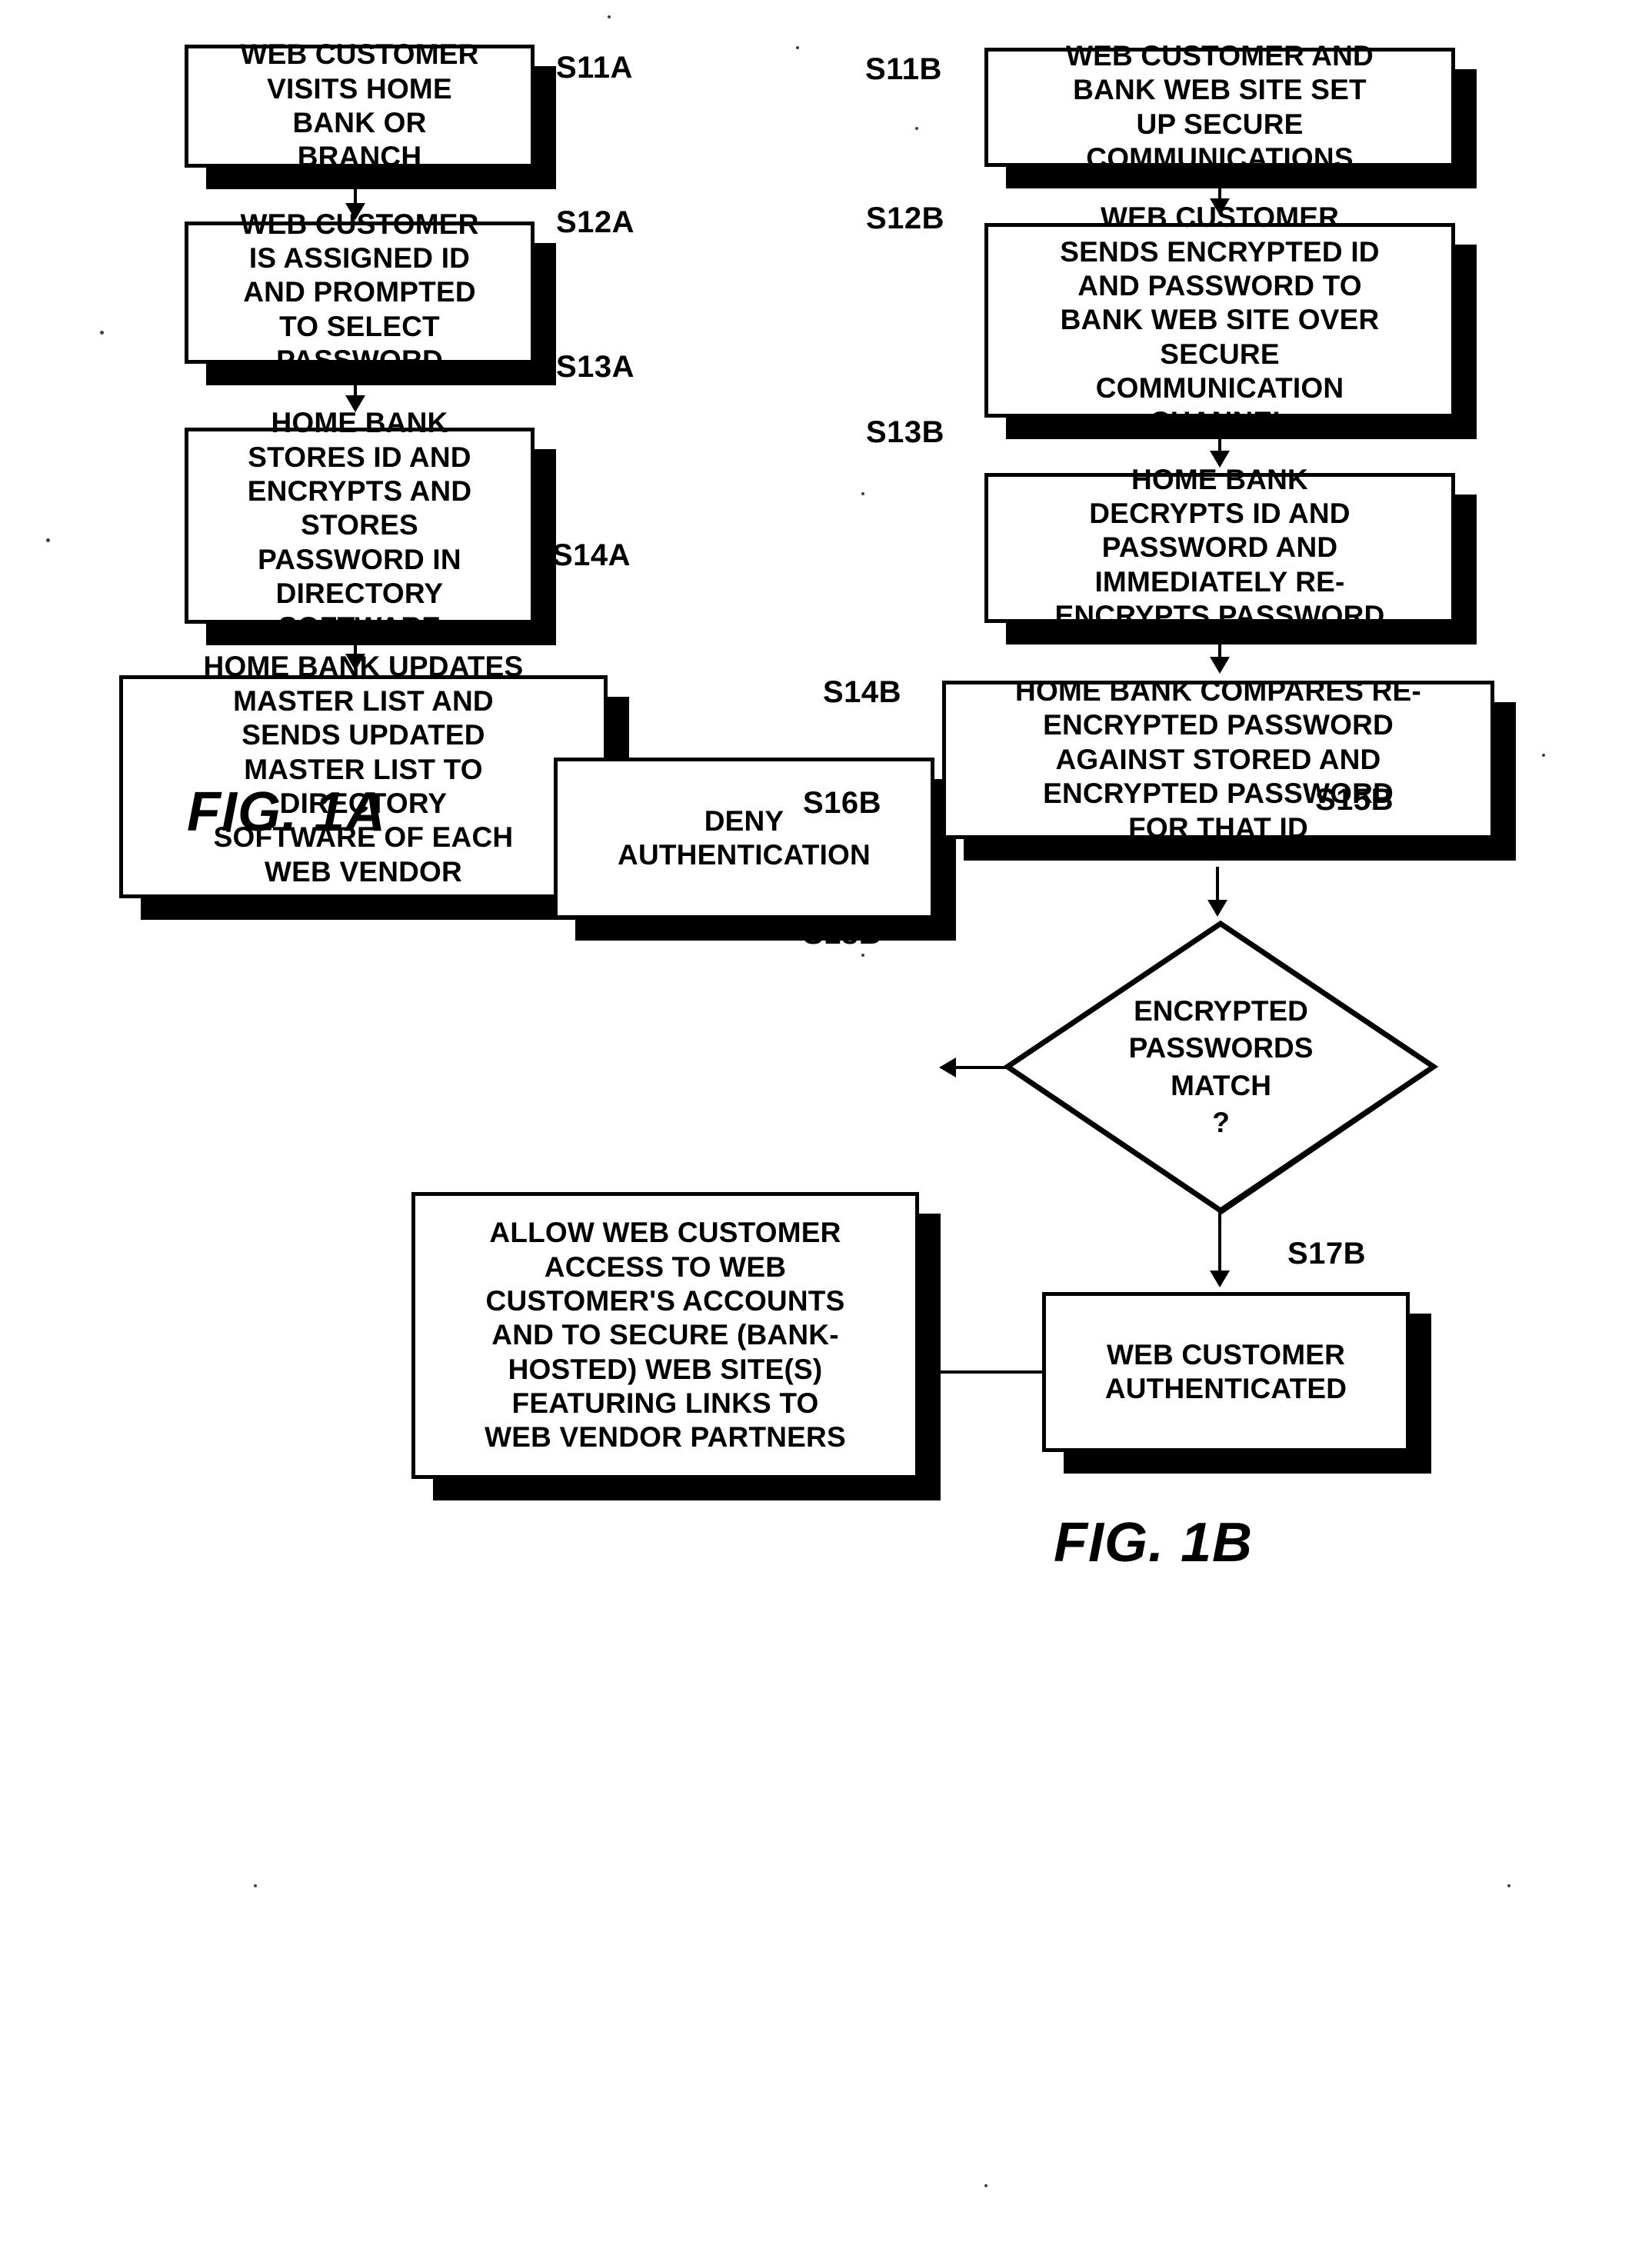 The width and height of the screenshot is (1632, 2268). I want to click on step-ref-s11a: S11A, so click(594, 68).